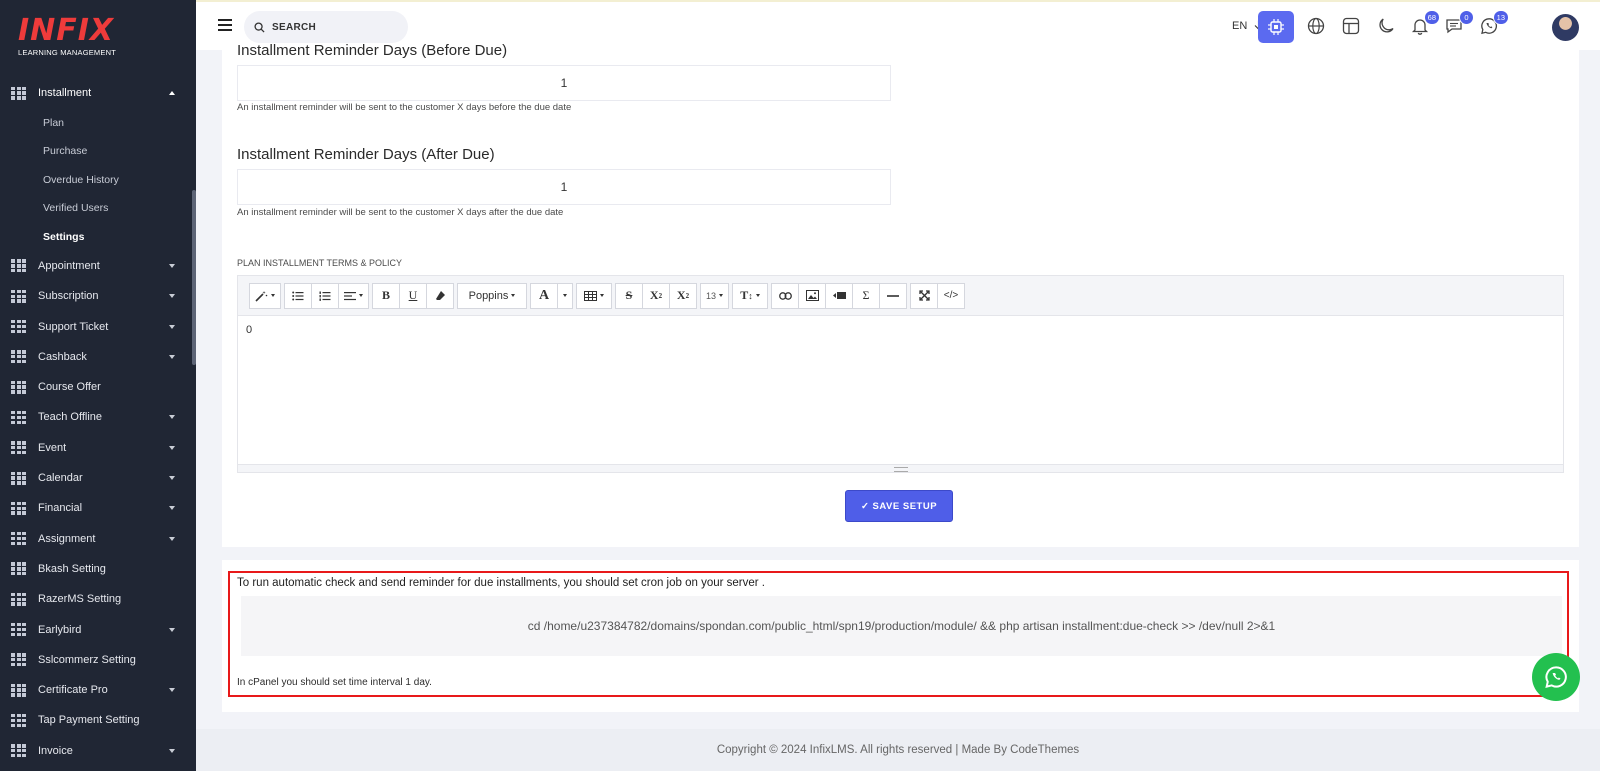  Describe the element at coordinates (1556, 677) in the screenshot. I see `whatsapp-float-button` at that location.